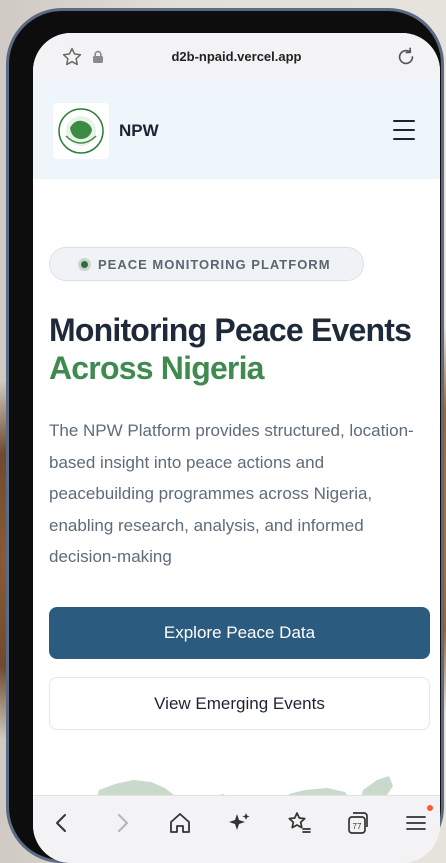 This screenshot has width=446, height=863. Describe the element at coordinates (406, 57) in the screenshot. I see `reload-icon` at that location.